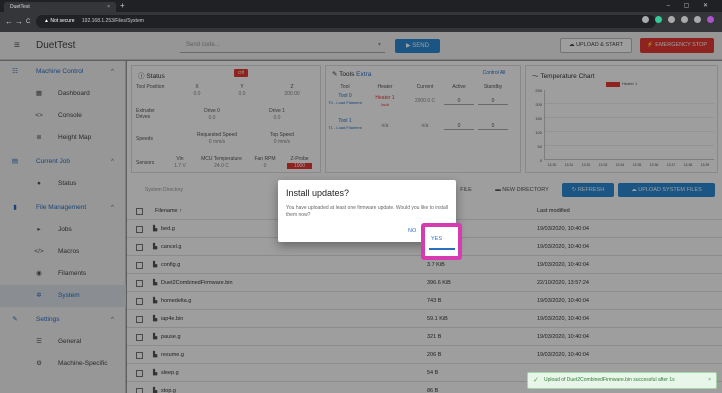  I want to click on tab-title: DuetTest, so click(20, 7).